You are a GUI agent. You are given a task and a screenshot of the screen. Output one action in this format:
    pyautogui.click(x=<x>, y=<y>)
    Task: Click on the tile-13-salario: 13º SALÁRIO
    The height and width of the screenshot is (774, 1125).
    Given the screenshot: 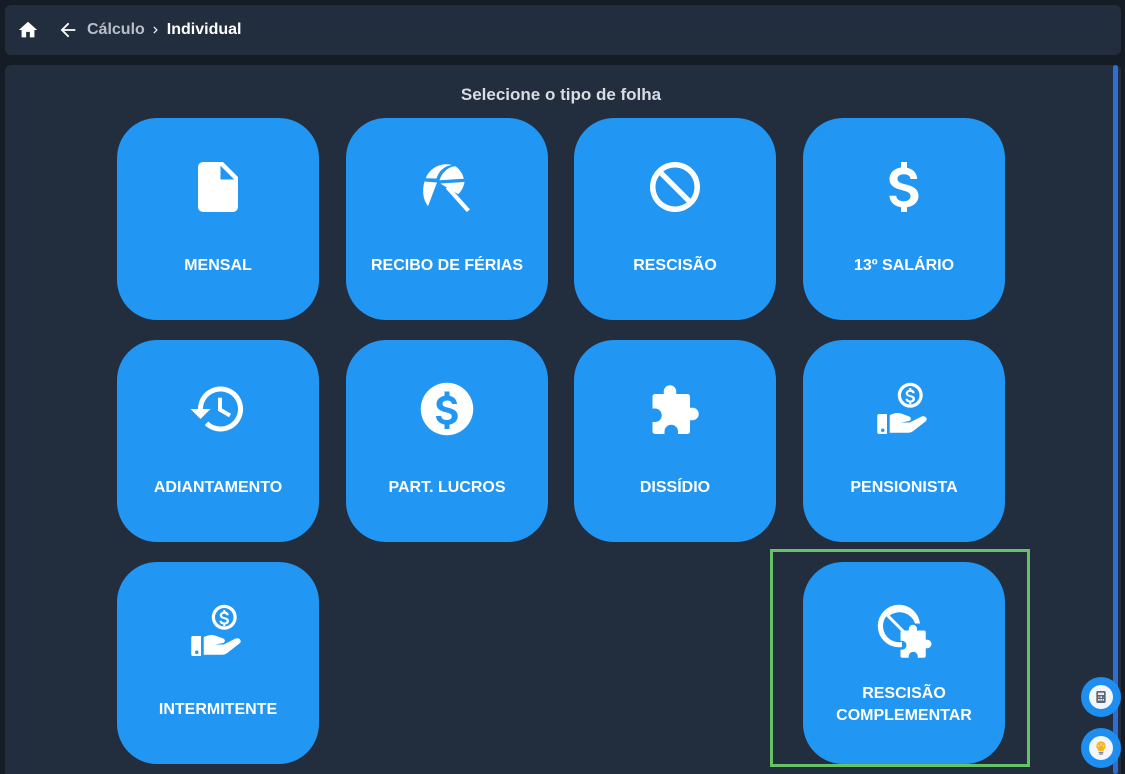 What is the action you would take?
    pyautogui.click(x=904, y=219)
    